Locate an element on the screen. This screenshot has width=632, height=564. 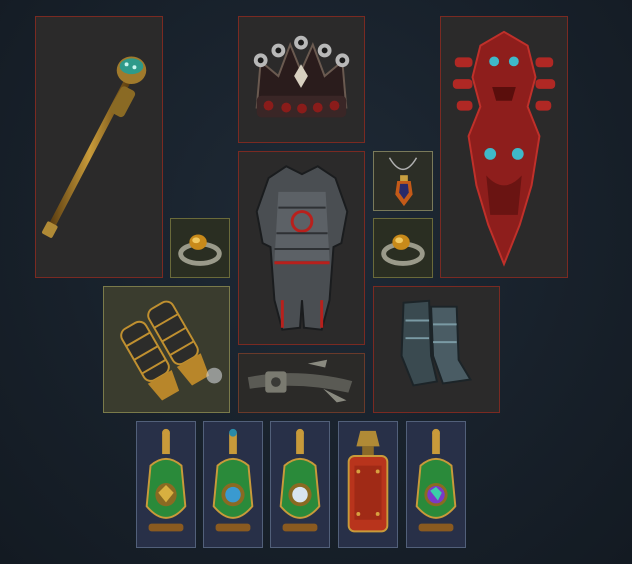
sceptre-icon is located at coordinates (94, 147).